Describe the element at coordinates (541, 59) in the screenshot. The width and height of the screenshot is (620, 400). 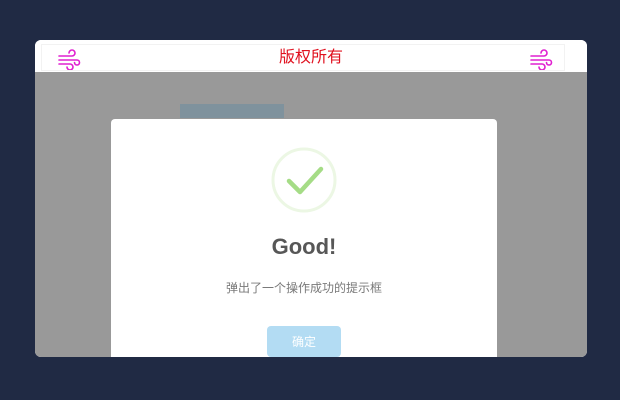
I see `wind-icon` at that location.